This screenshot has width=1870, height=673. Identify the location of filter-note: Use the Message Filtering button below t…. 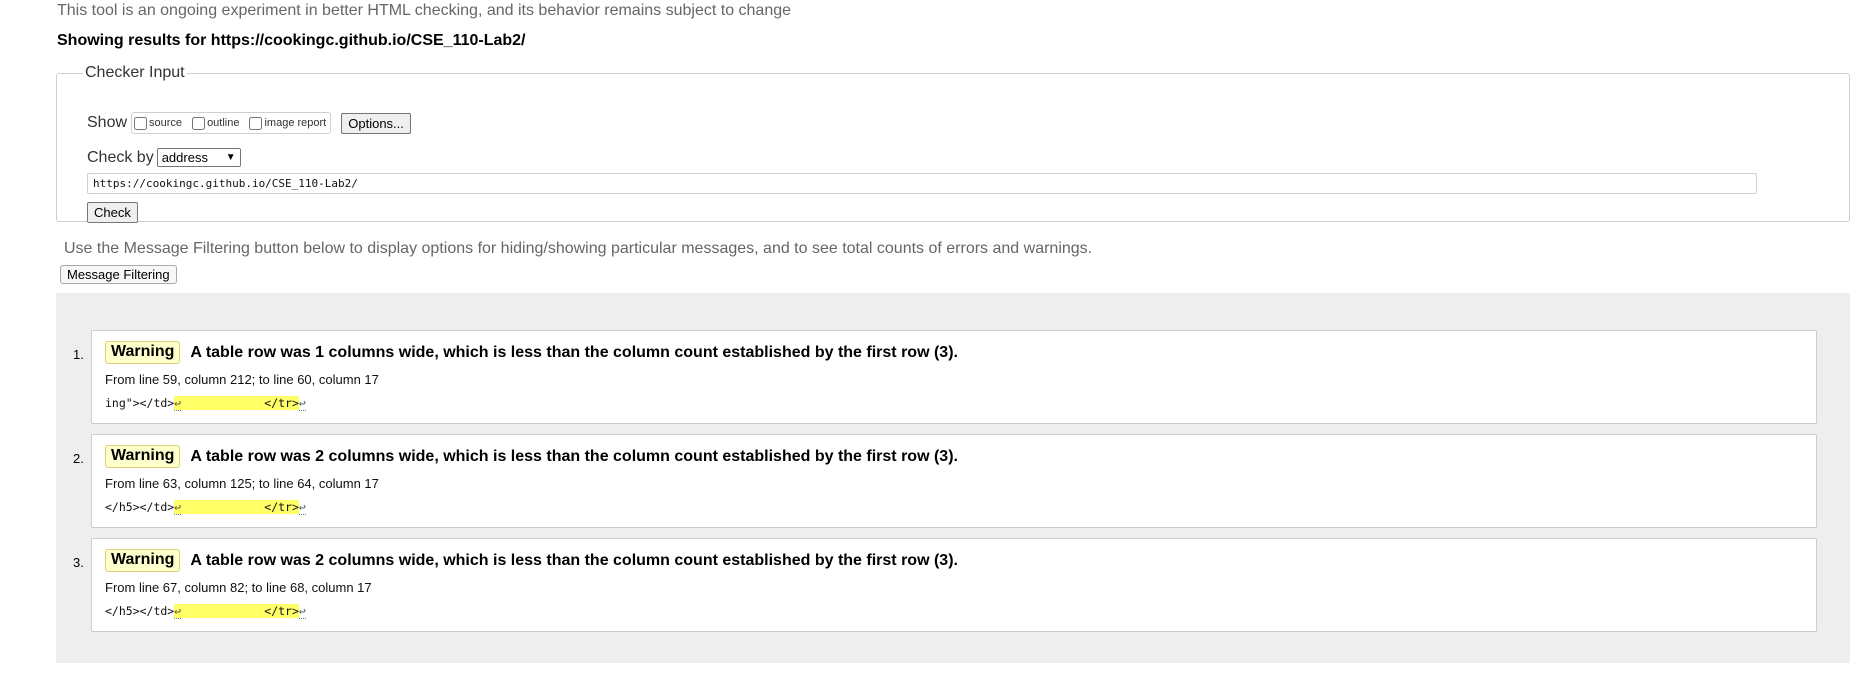
(578, 248).